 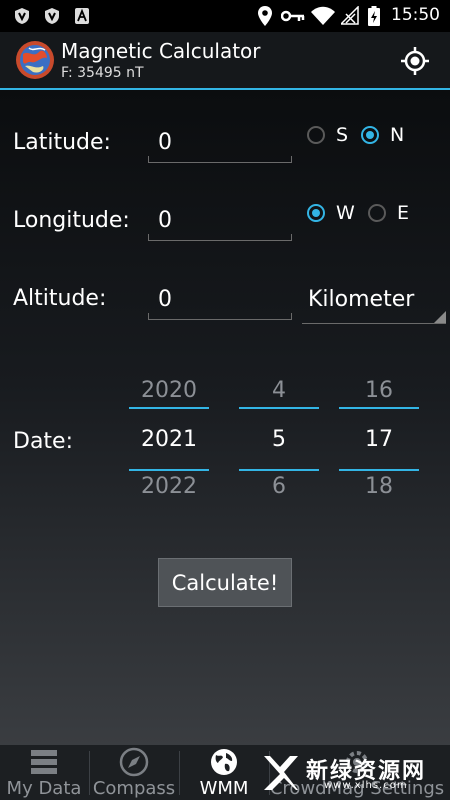 I want to click on altitude-value: 0, so click(x=165, y=299).